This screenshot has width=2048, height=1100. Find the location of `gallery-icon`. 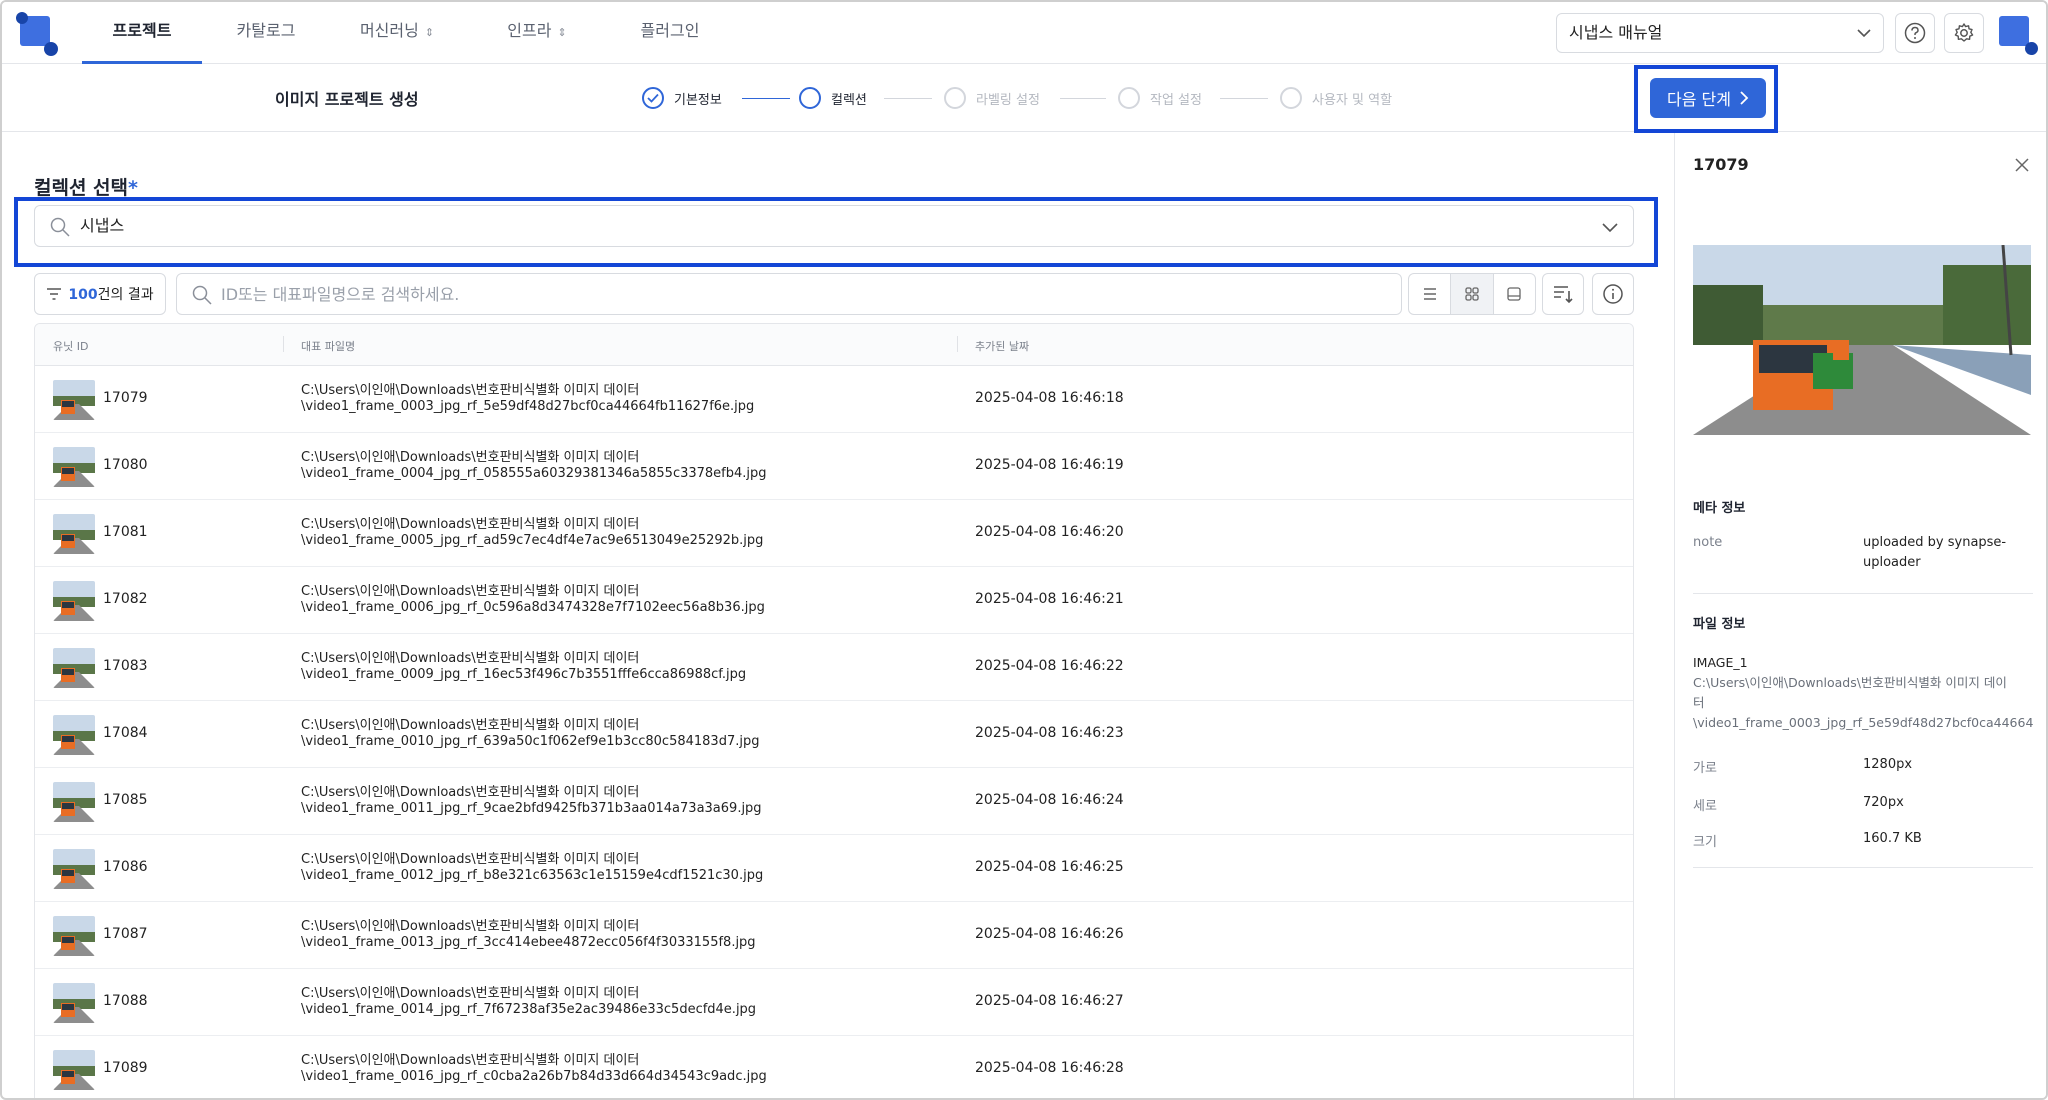

gallery-icon is located at coordinates (1514, 294).